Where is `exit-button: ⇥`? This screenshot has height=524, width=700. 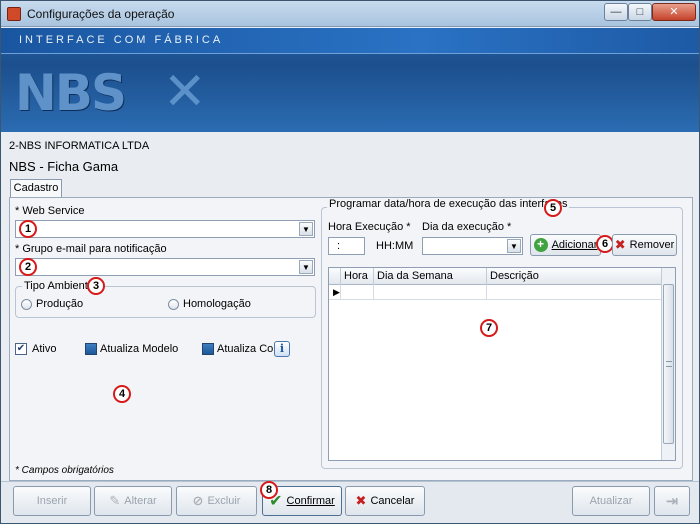 exit-button: ⇥ is located at coordinates (672, 501).